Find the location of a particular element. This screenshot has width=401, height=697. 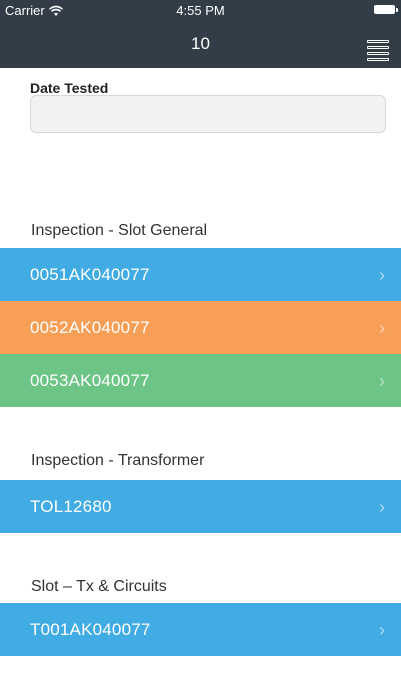

status-bar: Carrier 4:55 PM is located at coordinates (200, 10).